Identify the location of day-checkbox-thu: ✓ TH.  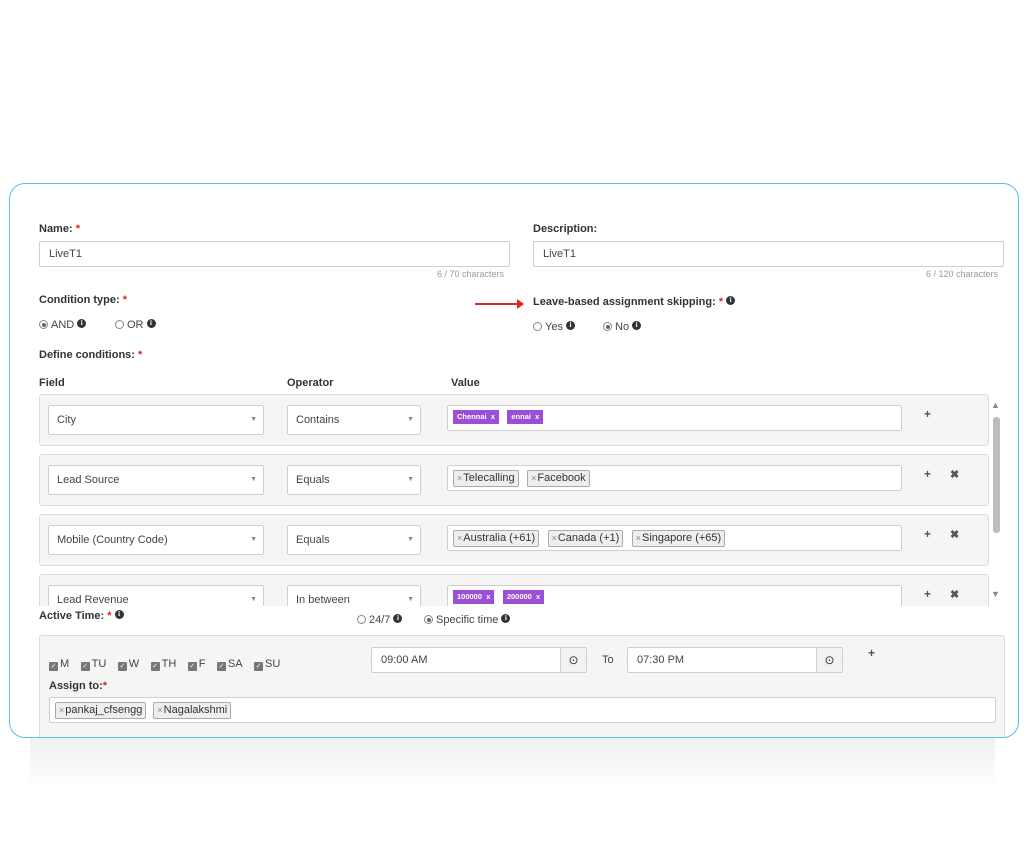
(163, 664).